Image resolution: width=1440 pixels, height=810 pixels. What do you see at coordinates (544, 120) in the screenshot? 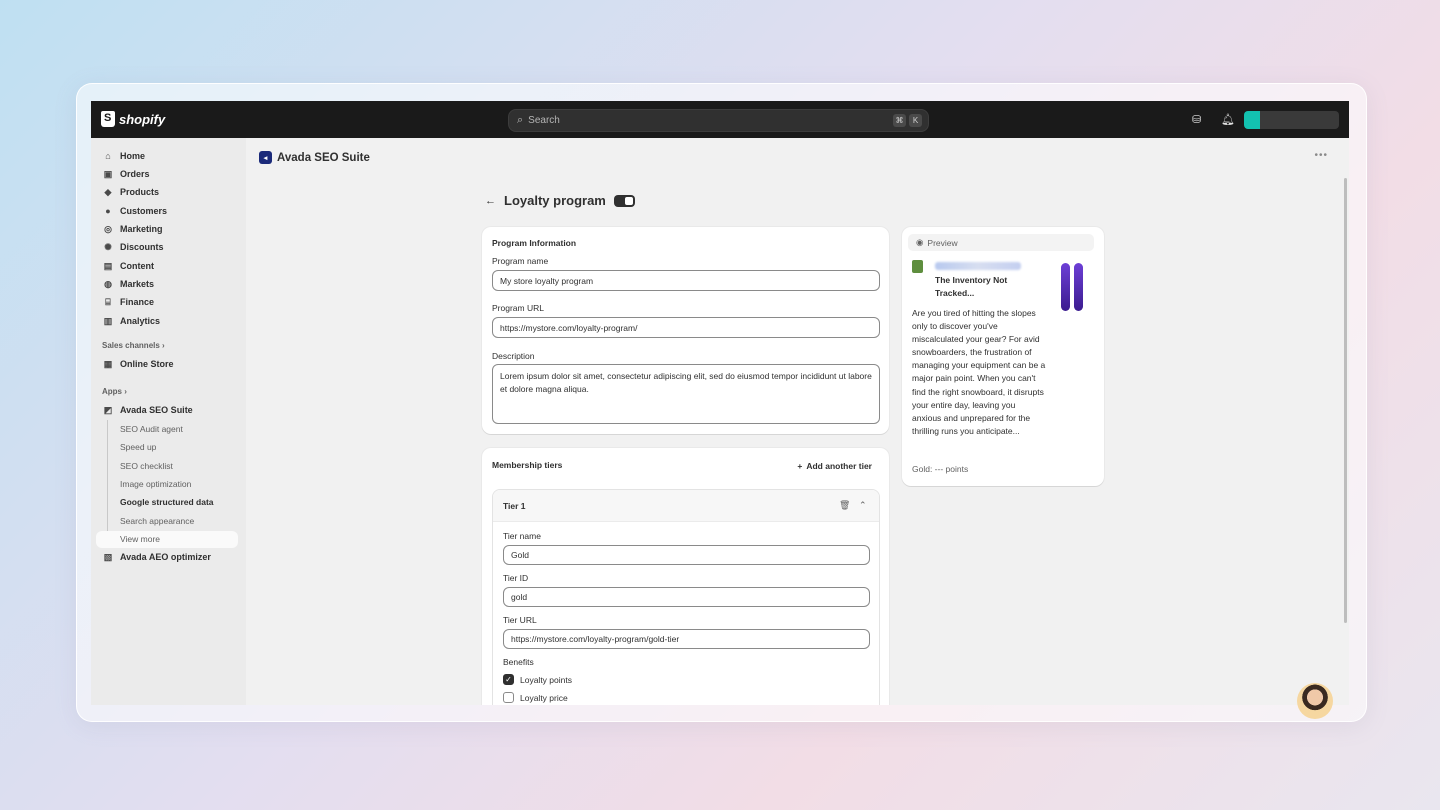
I see `search-placeholder: Search` at bounding box center [544, 120].